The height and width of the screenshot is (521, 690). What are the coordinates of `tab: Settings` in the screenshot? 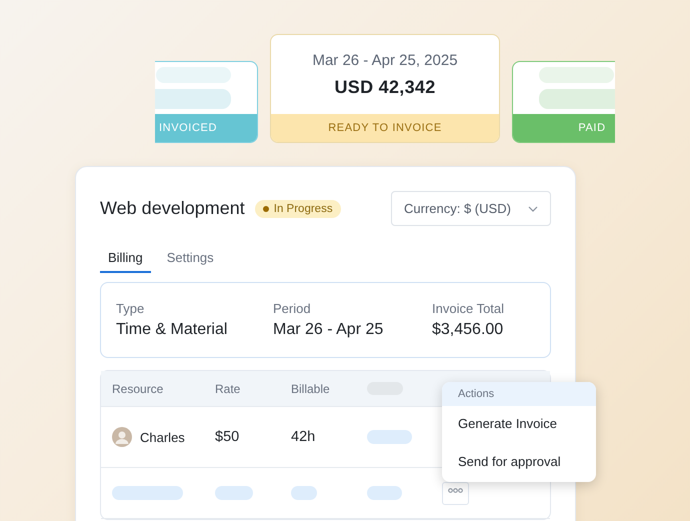 It's located at (190, 259).